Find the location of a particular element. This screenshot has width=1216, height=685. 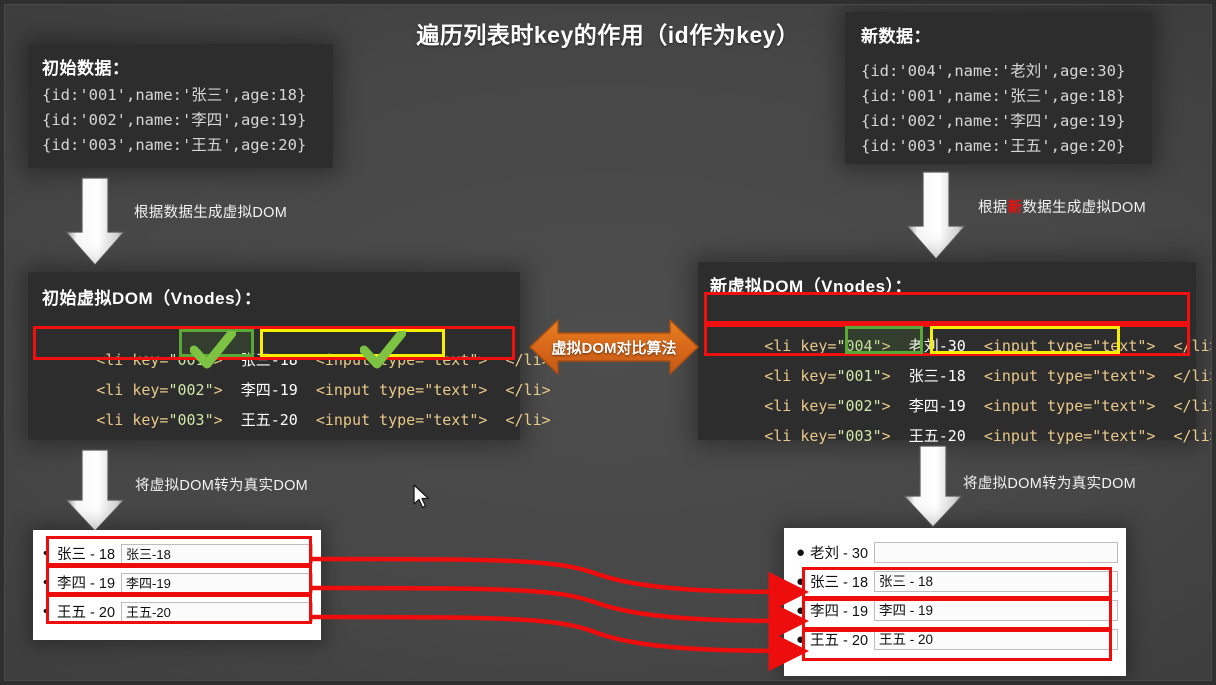

new-data-line: {id:'004',name:'老刘',age:30} is located at coordinates (993, 71).